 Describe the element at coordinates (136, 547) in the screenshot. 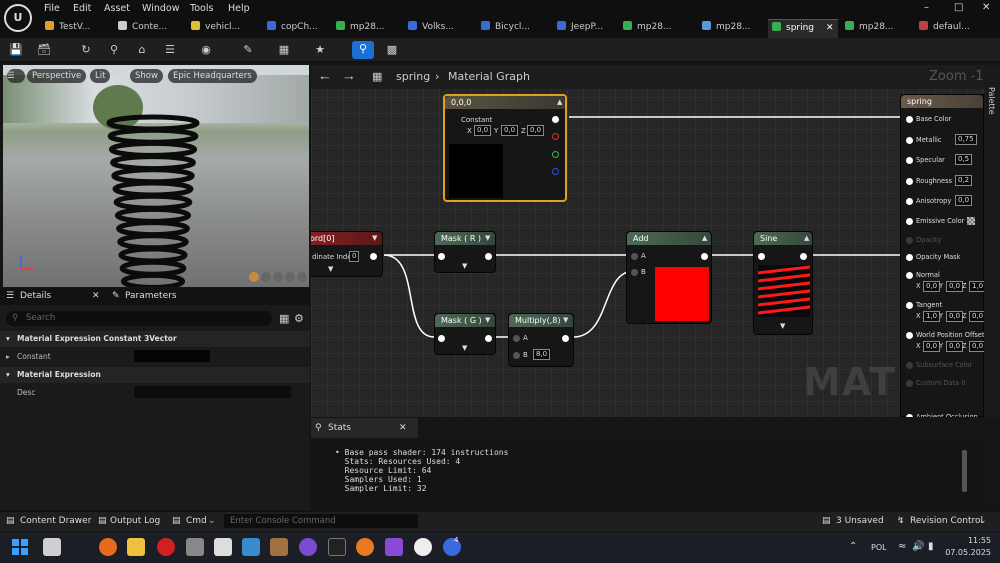

I see `file-explorer-icon` at that location.